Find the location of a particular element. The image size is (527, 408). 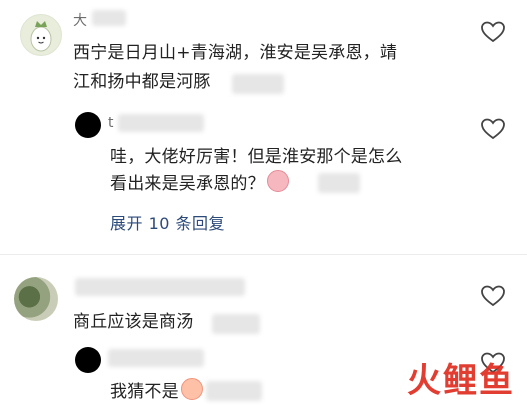

watermark-logo: 火鲤鱼 is located at coordinates (461, 377).